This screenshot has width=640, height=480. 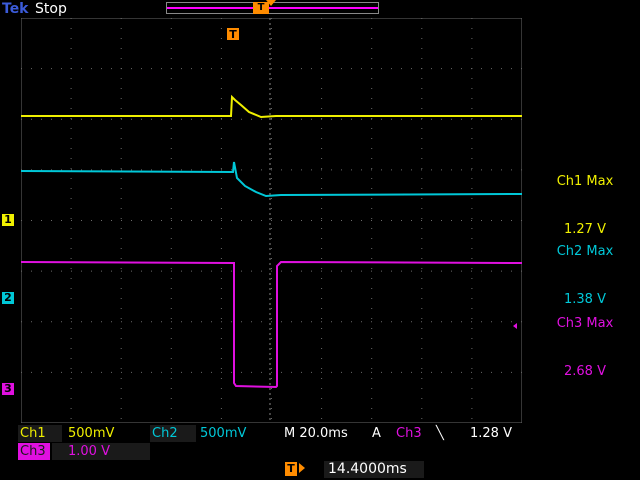 What do you see at coordinates (374, 469) in the screenshot?
I see `trigger-position-value: 14.4000ms` at bounding box center [374, 469].